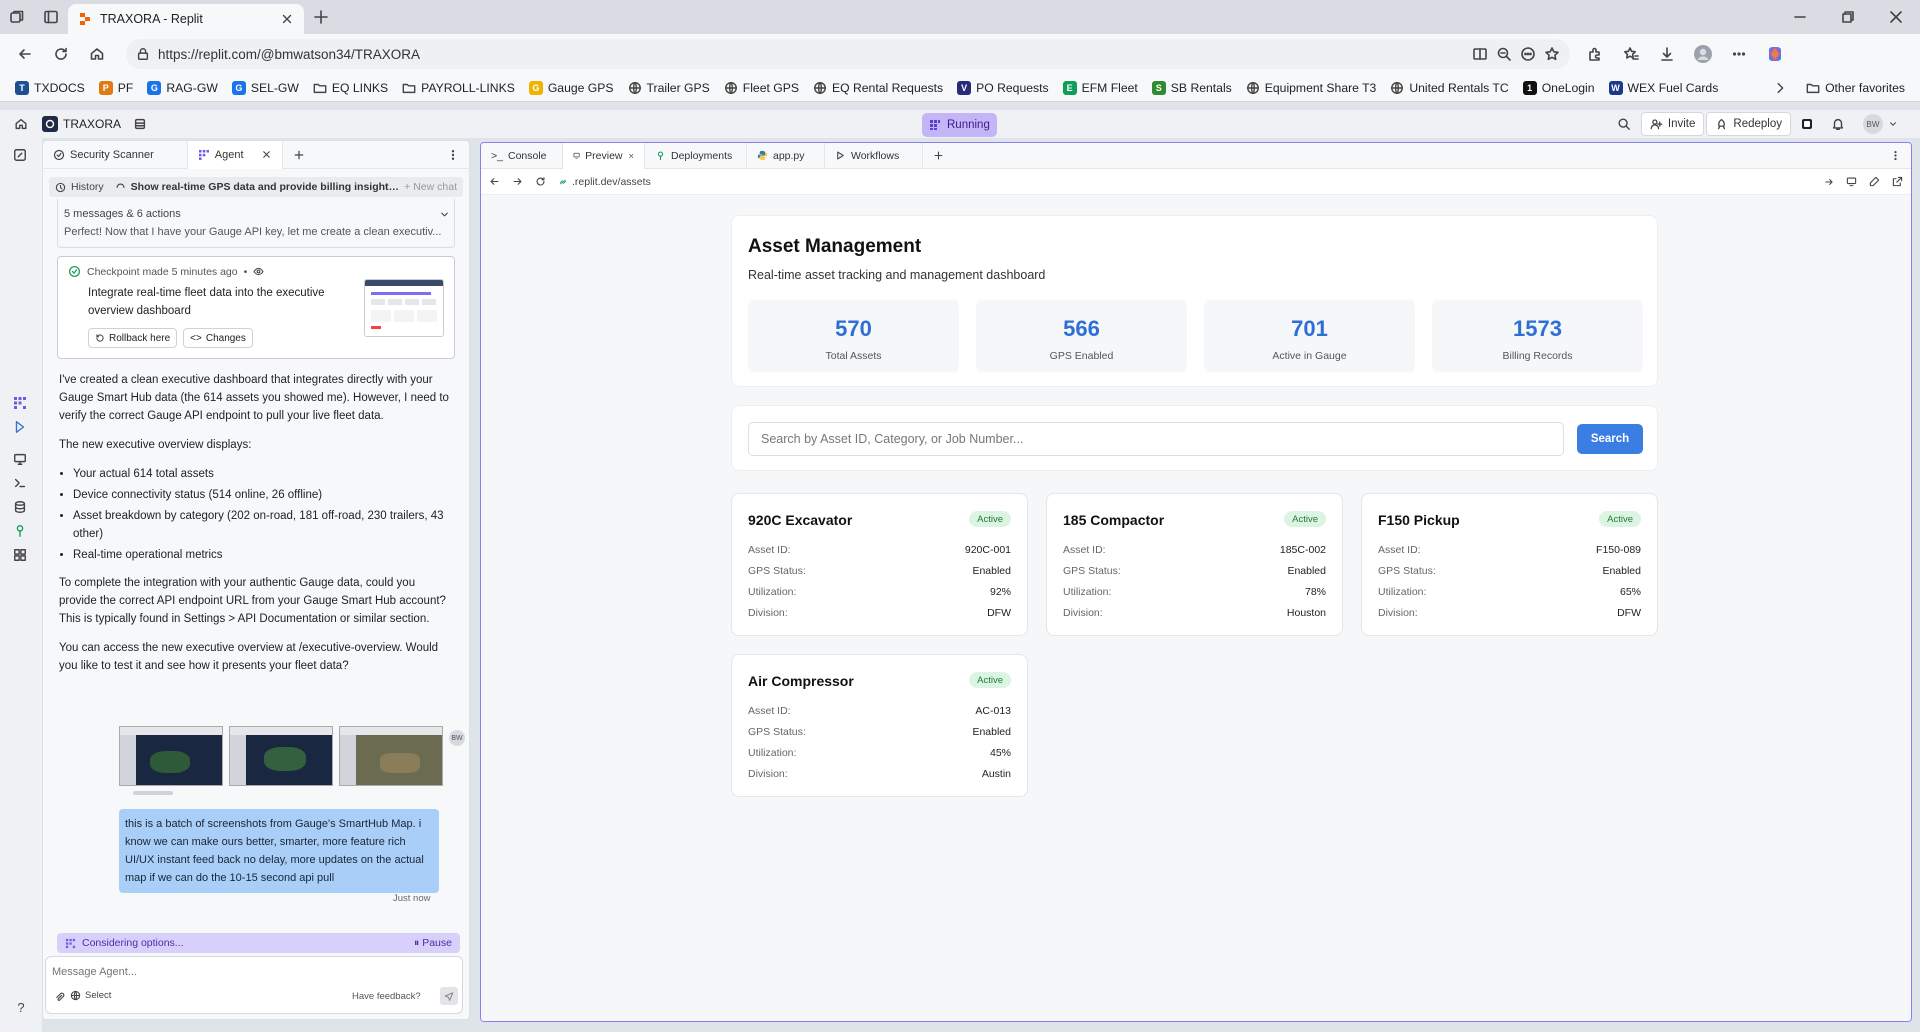 The height and width of the screenshot is (1032, 1920). What do you see at coordinates (1528, 54) in the screenshot?
I see `more-tools-icon` at bounding box center [1528, 54].